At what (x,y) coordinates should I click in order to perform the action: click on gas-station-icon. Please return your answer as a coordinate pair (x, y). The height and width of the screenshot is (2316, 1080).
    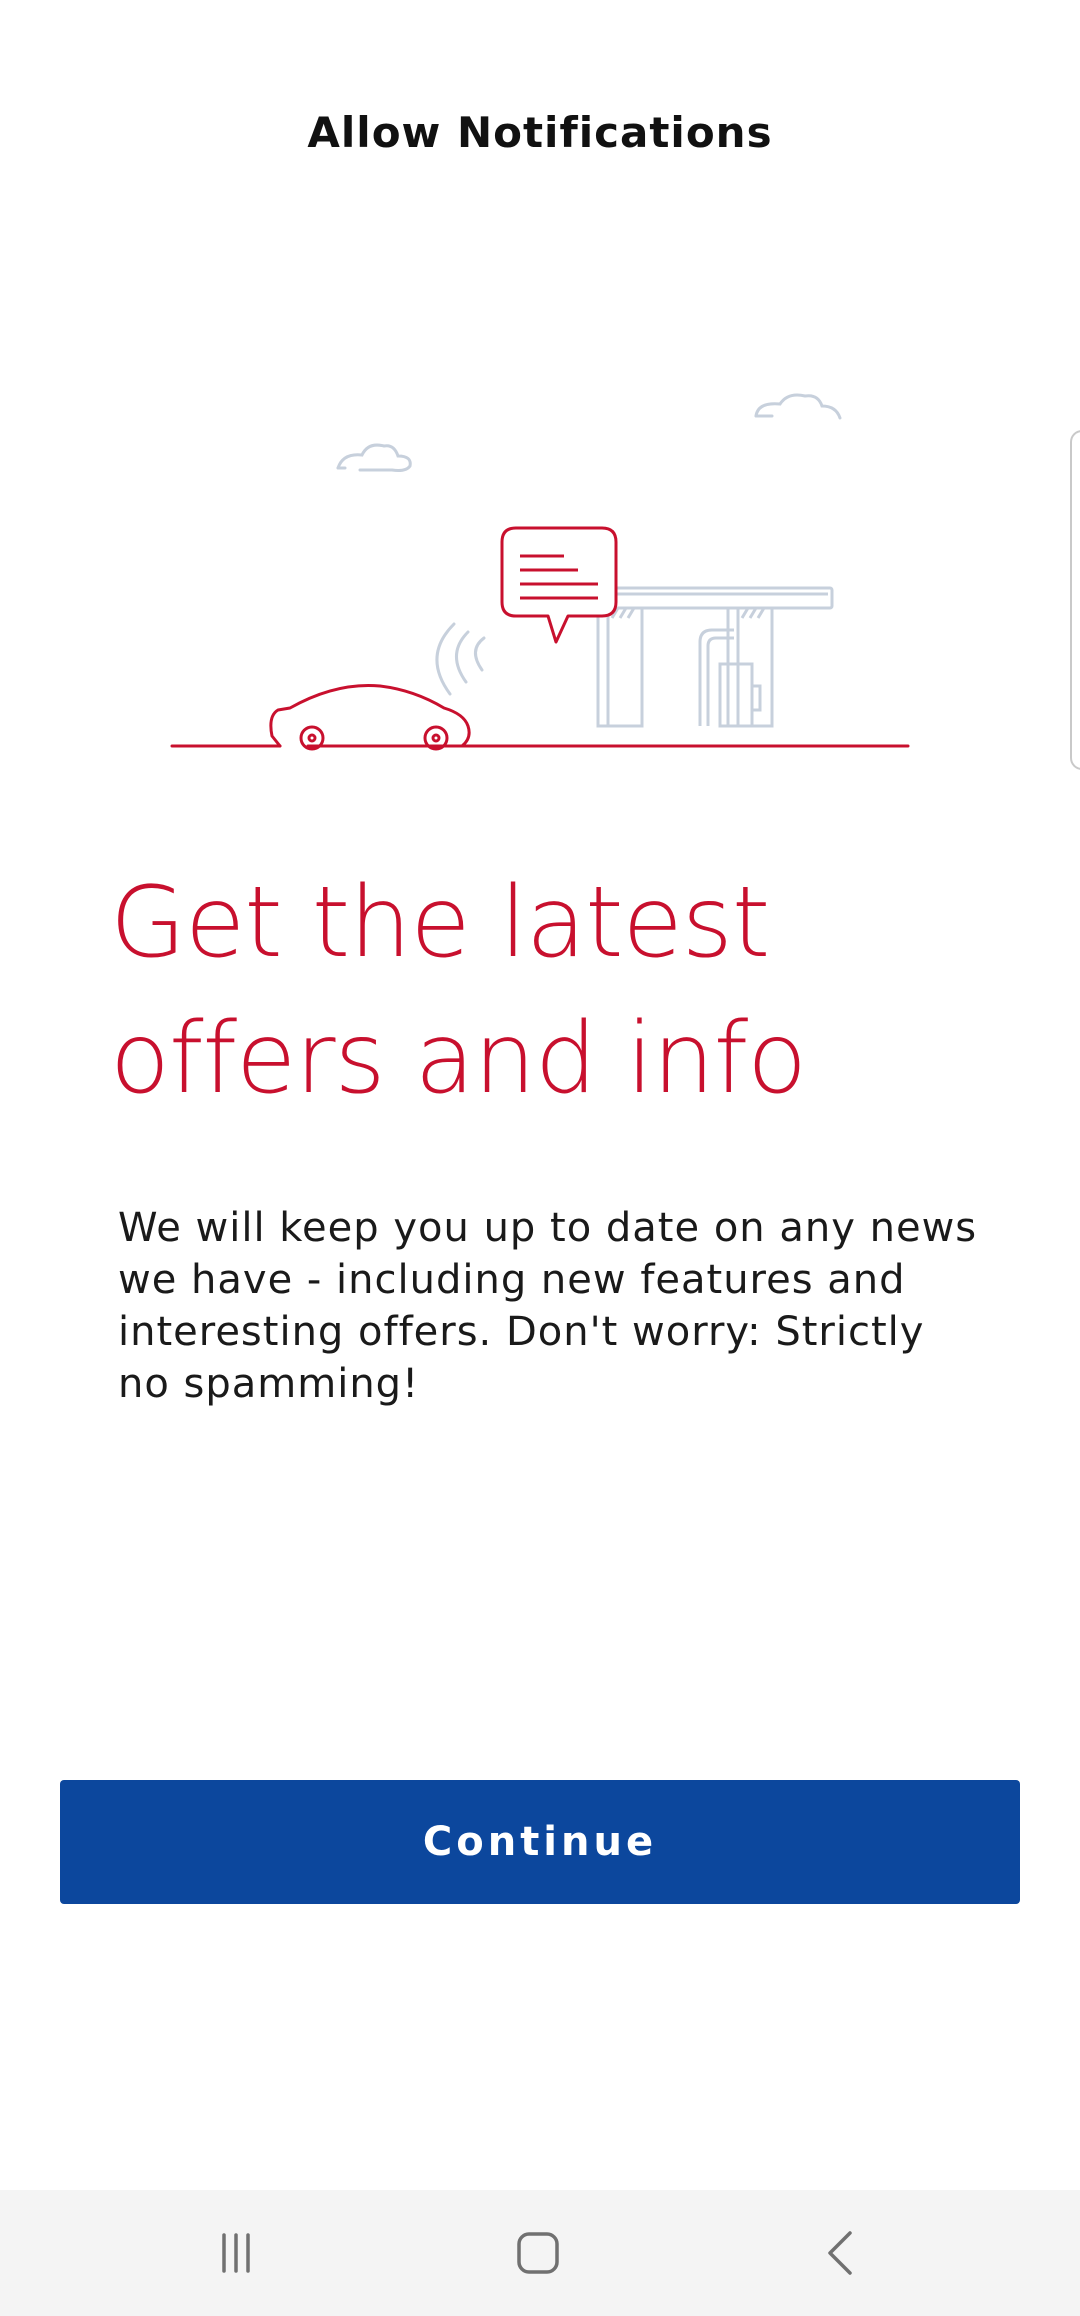
    Looking at the image, I should click on (715, 657).